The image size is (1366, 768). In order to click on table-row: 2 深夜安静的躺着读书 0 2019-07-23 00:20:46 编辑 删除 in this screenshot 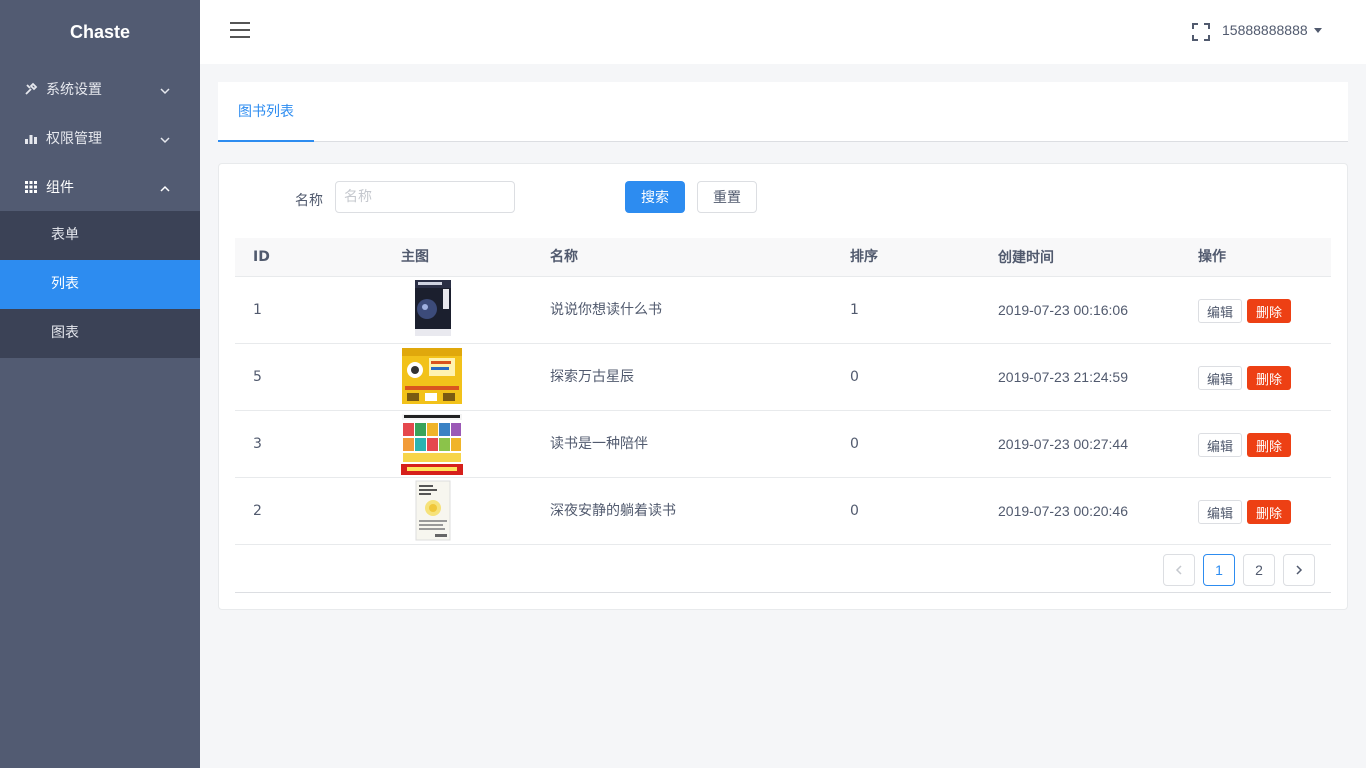, I will do `click(783, 511)`.